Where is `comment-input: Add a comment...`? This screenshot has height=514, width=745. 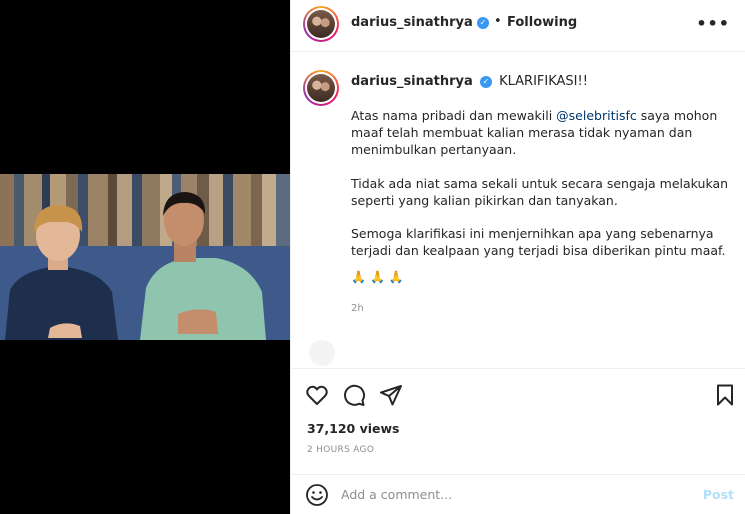 comment-input: Add a comment... is located at coordinates (396, 494).